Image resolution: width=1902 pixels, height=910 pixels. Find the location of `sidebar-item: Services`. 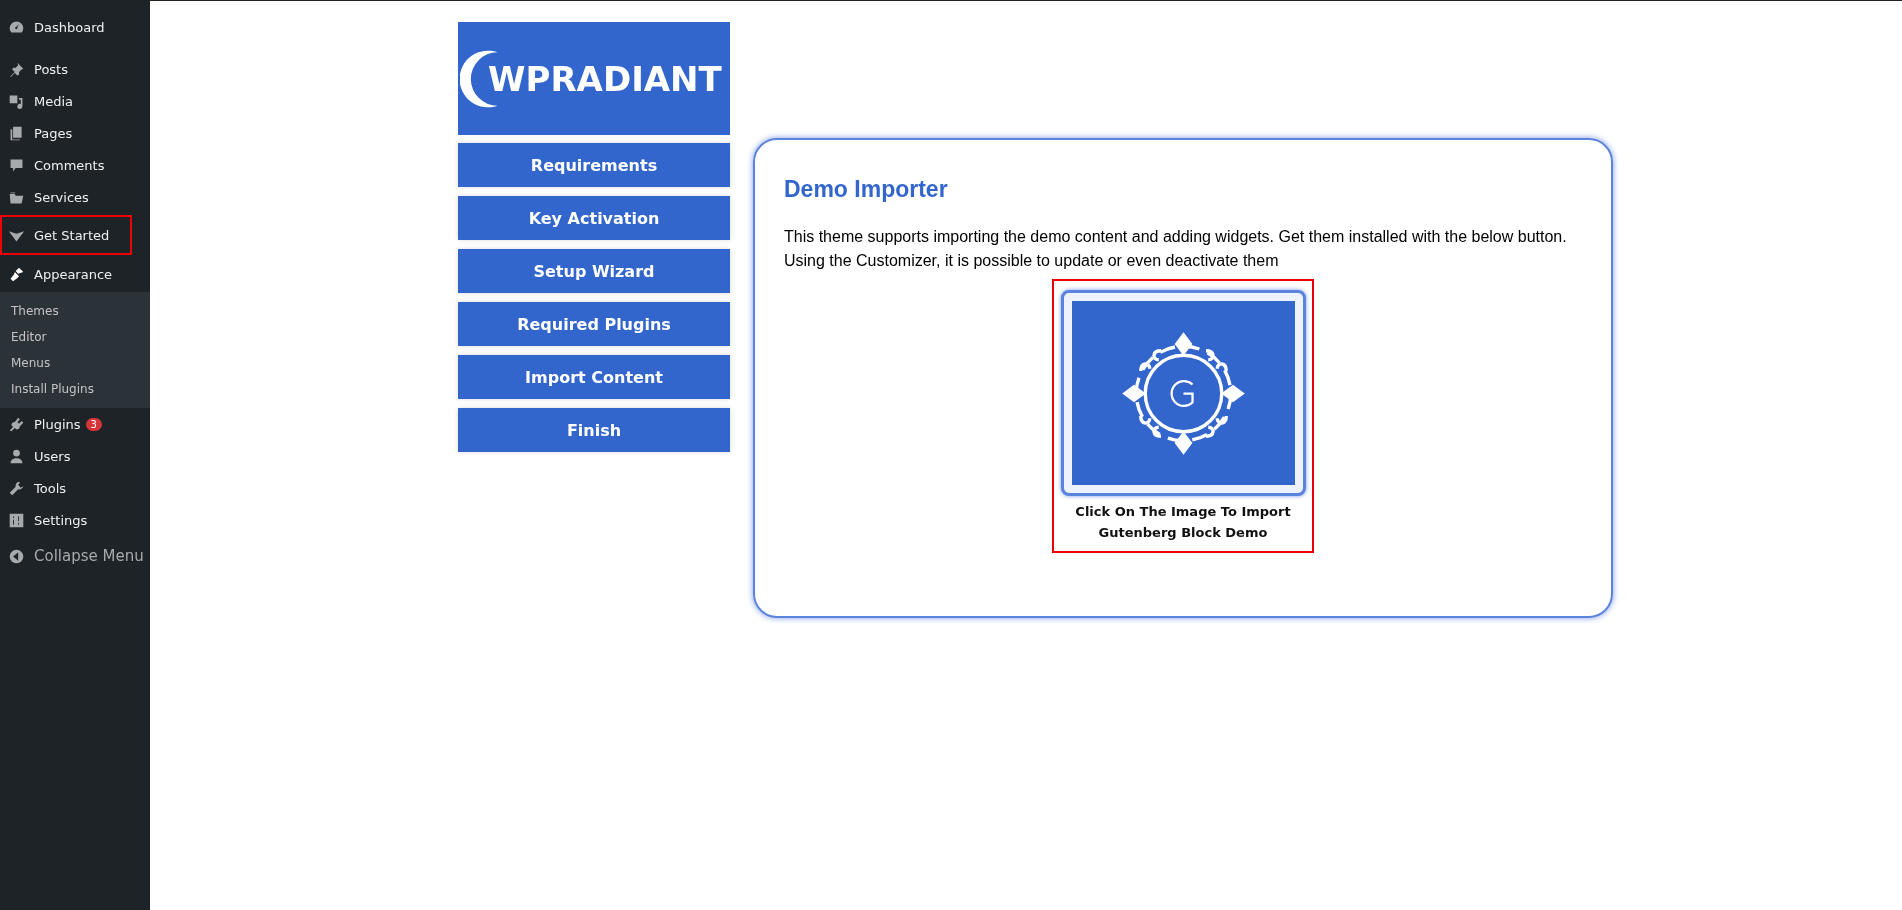

sidebar-item: Services is located at coordinates (75, 197).